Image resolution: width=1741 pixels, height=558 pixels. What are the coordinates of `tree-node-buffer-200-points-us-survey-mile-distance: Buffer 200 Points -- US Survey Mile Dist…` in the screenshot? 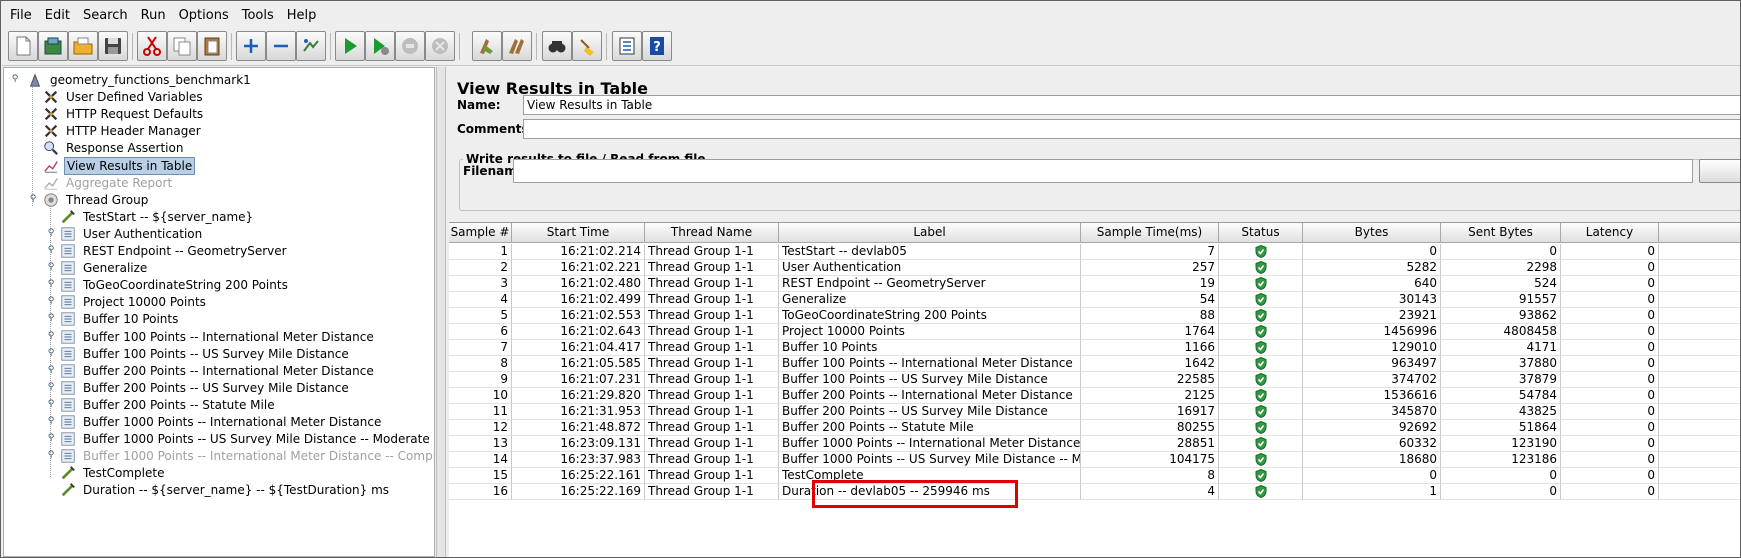 It's located at (205, 388).